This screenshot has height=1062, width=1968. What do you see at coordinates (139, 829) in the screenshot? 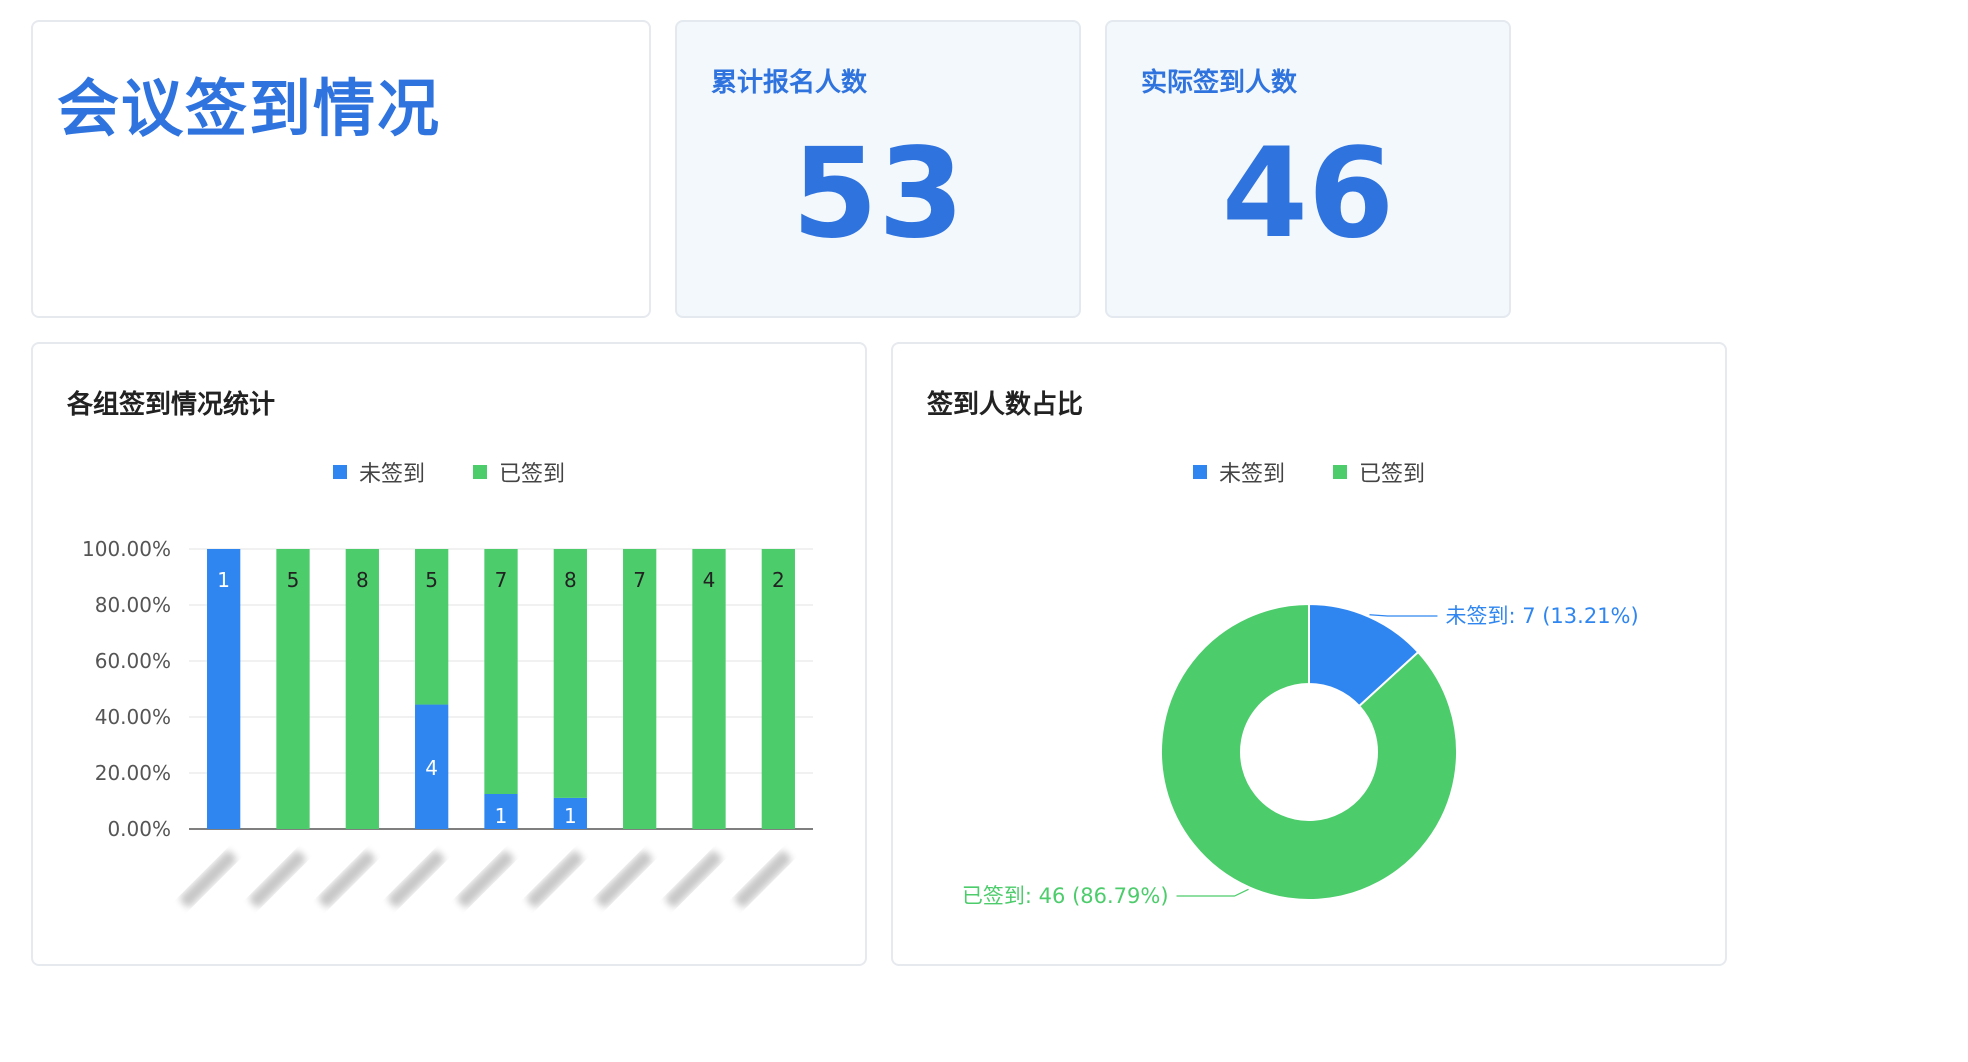
I see `y-tick-label: 0.00%` at bounding box center [139, 829].